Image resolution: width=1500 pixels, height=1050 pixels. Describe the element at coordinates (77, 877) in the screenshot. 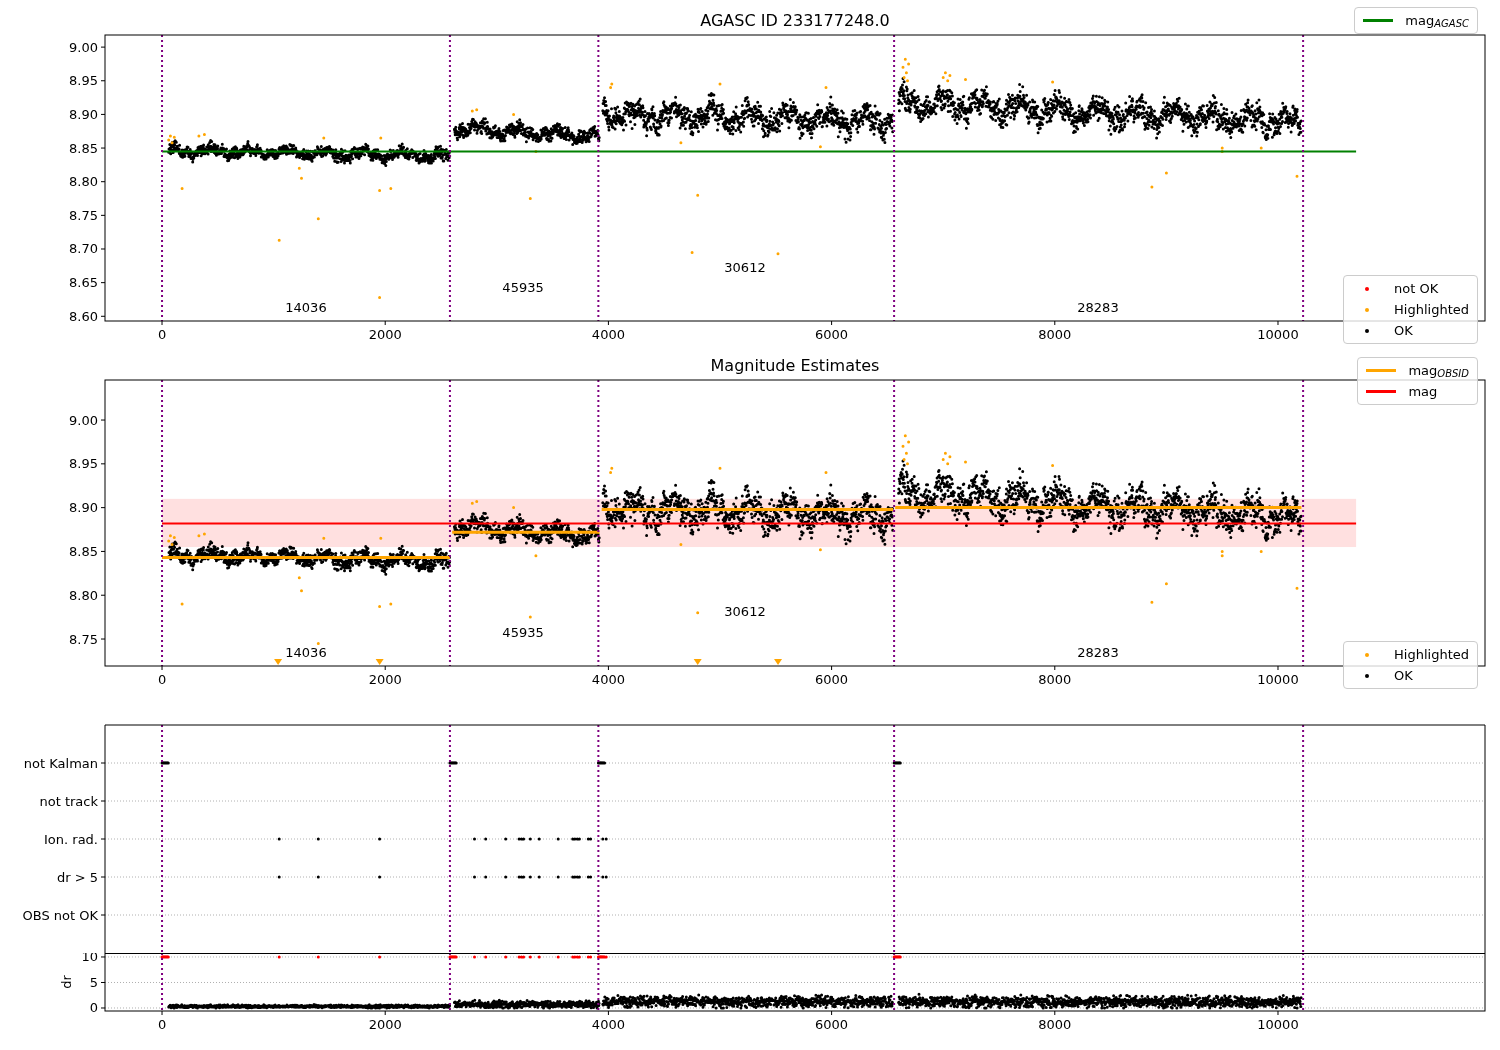

I see `flag-row-label: dr > 5` at that location.